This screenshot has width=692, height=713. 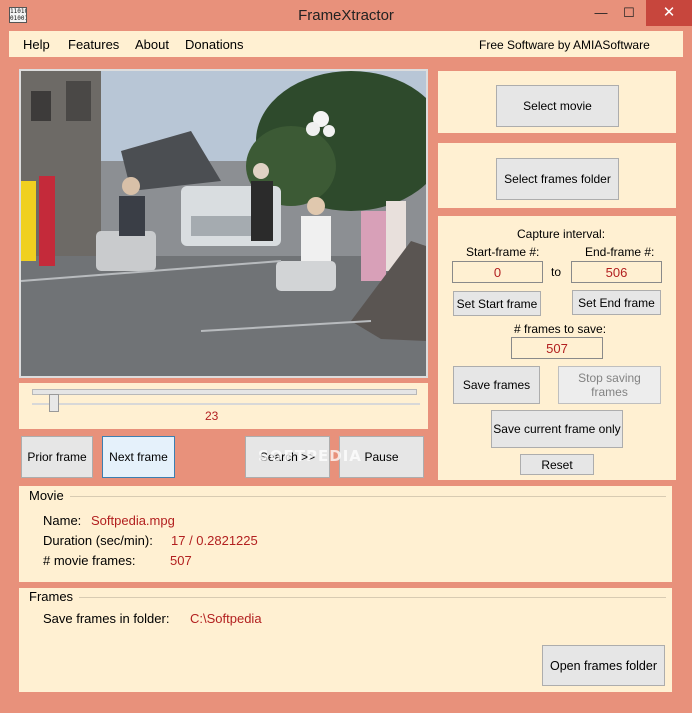 What do you see at coordinates (36, 44) in the screenshot?
I see `menu-help: Help` at bounding box center [36, 44].